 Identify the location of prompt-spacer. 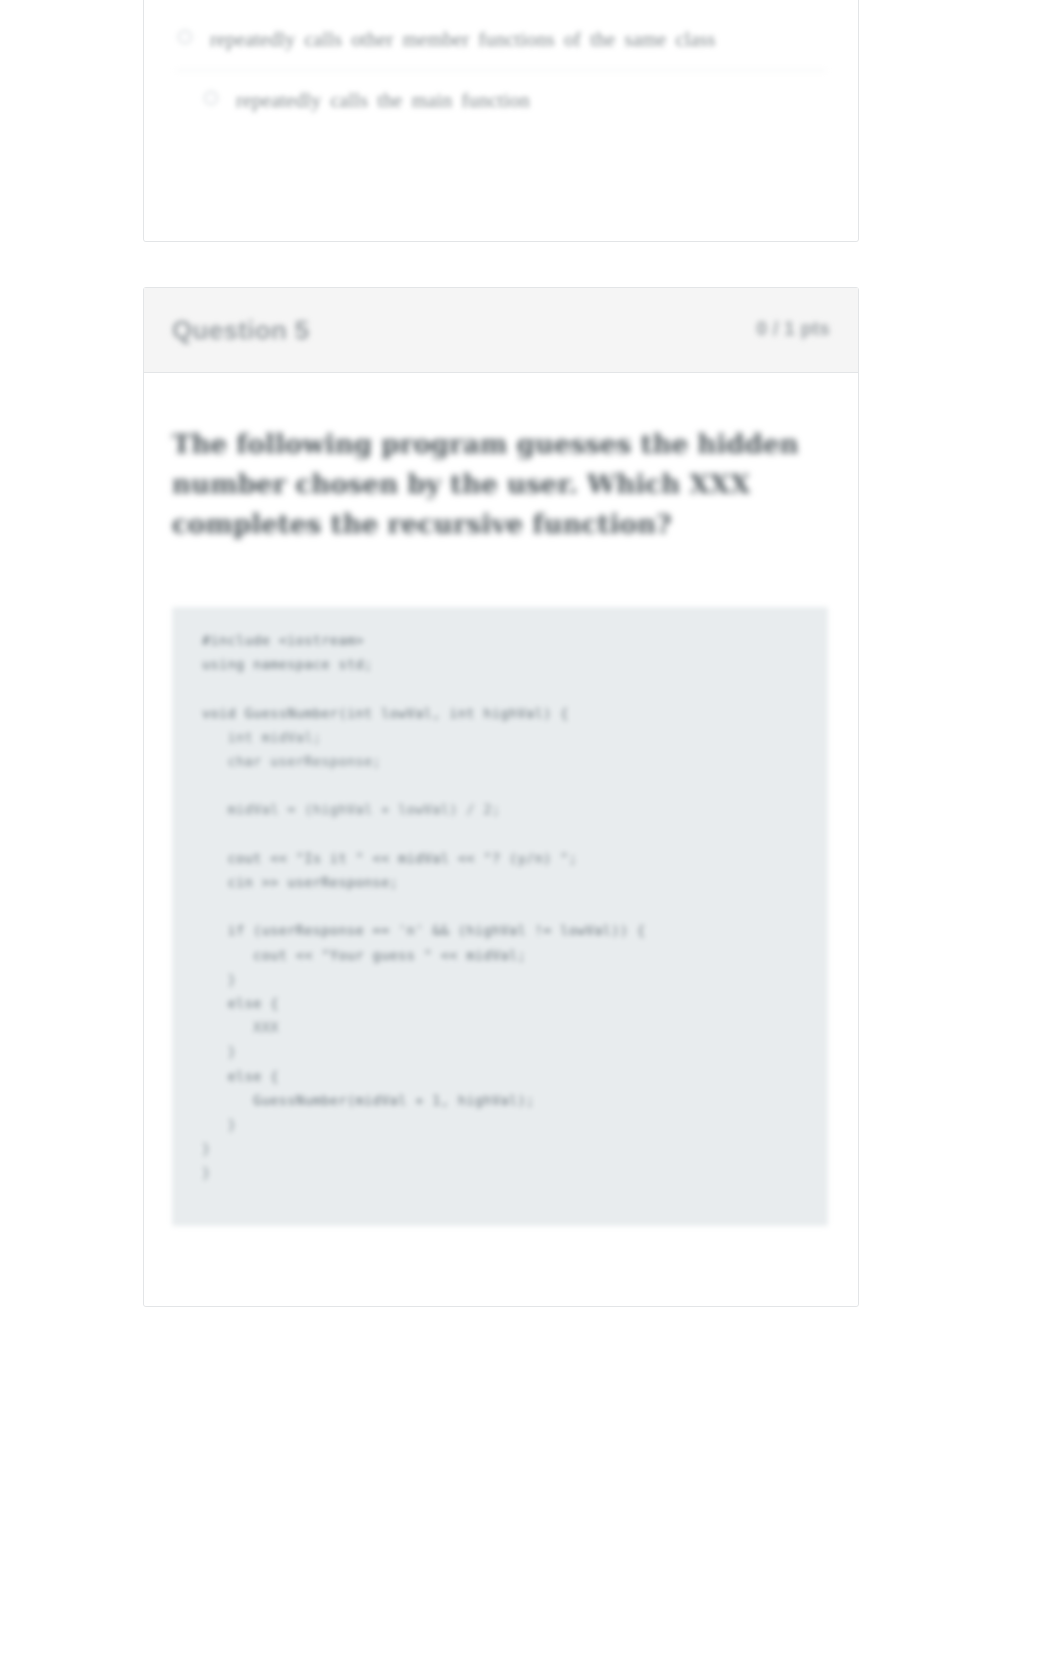
(501, 557).